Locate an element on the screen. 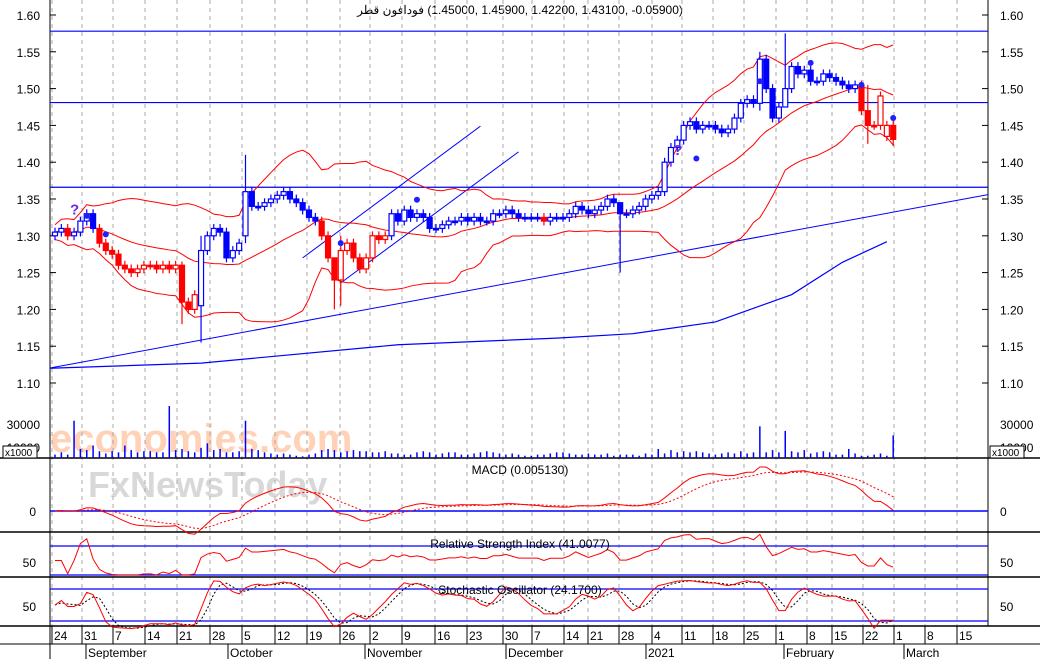 Image resolution: width=1040 pixels, height=659 pixels. y-tick-label-left: 1.30 is located at coordinates (29, 237).